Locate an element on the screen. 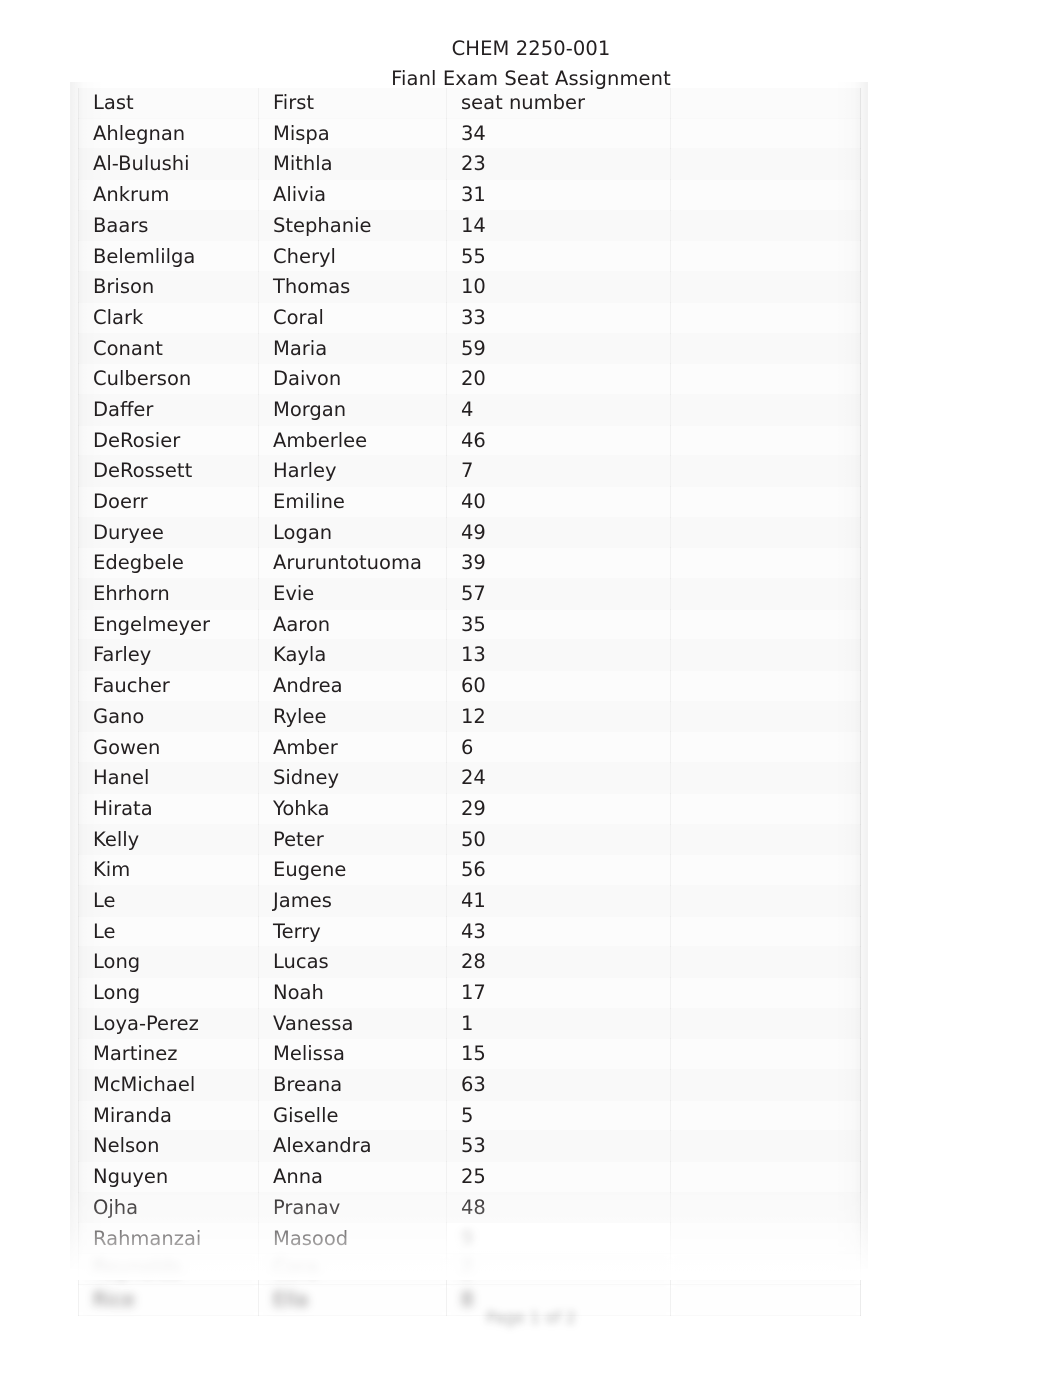 The image size is (1062, 1377). table-row: Nelson Alexandra 53 is located at coordinates (469, 1146).